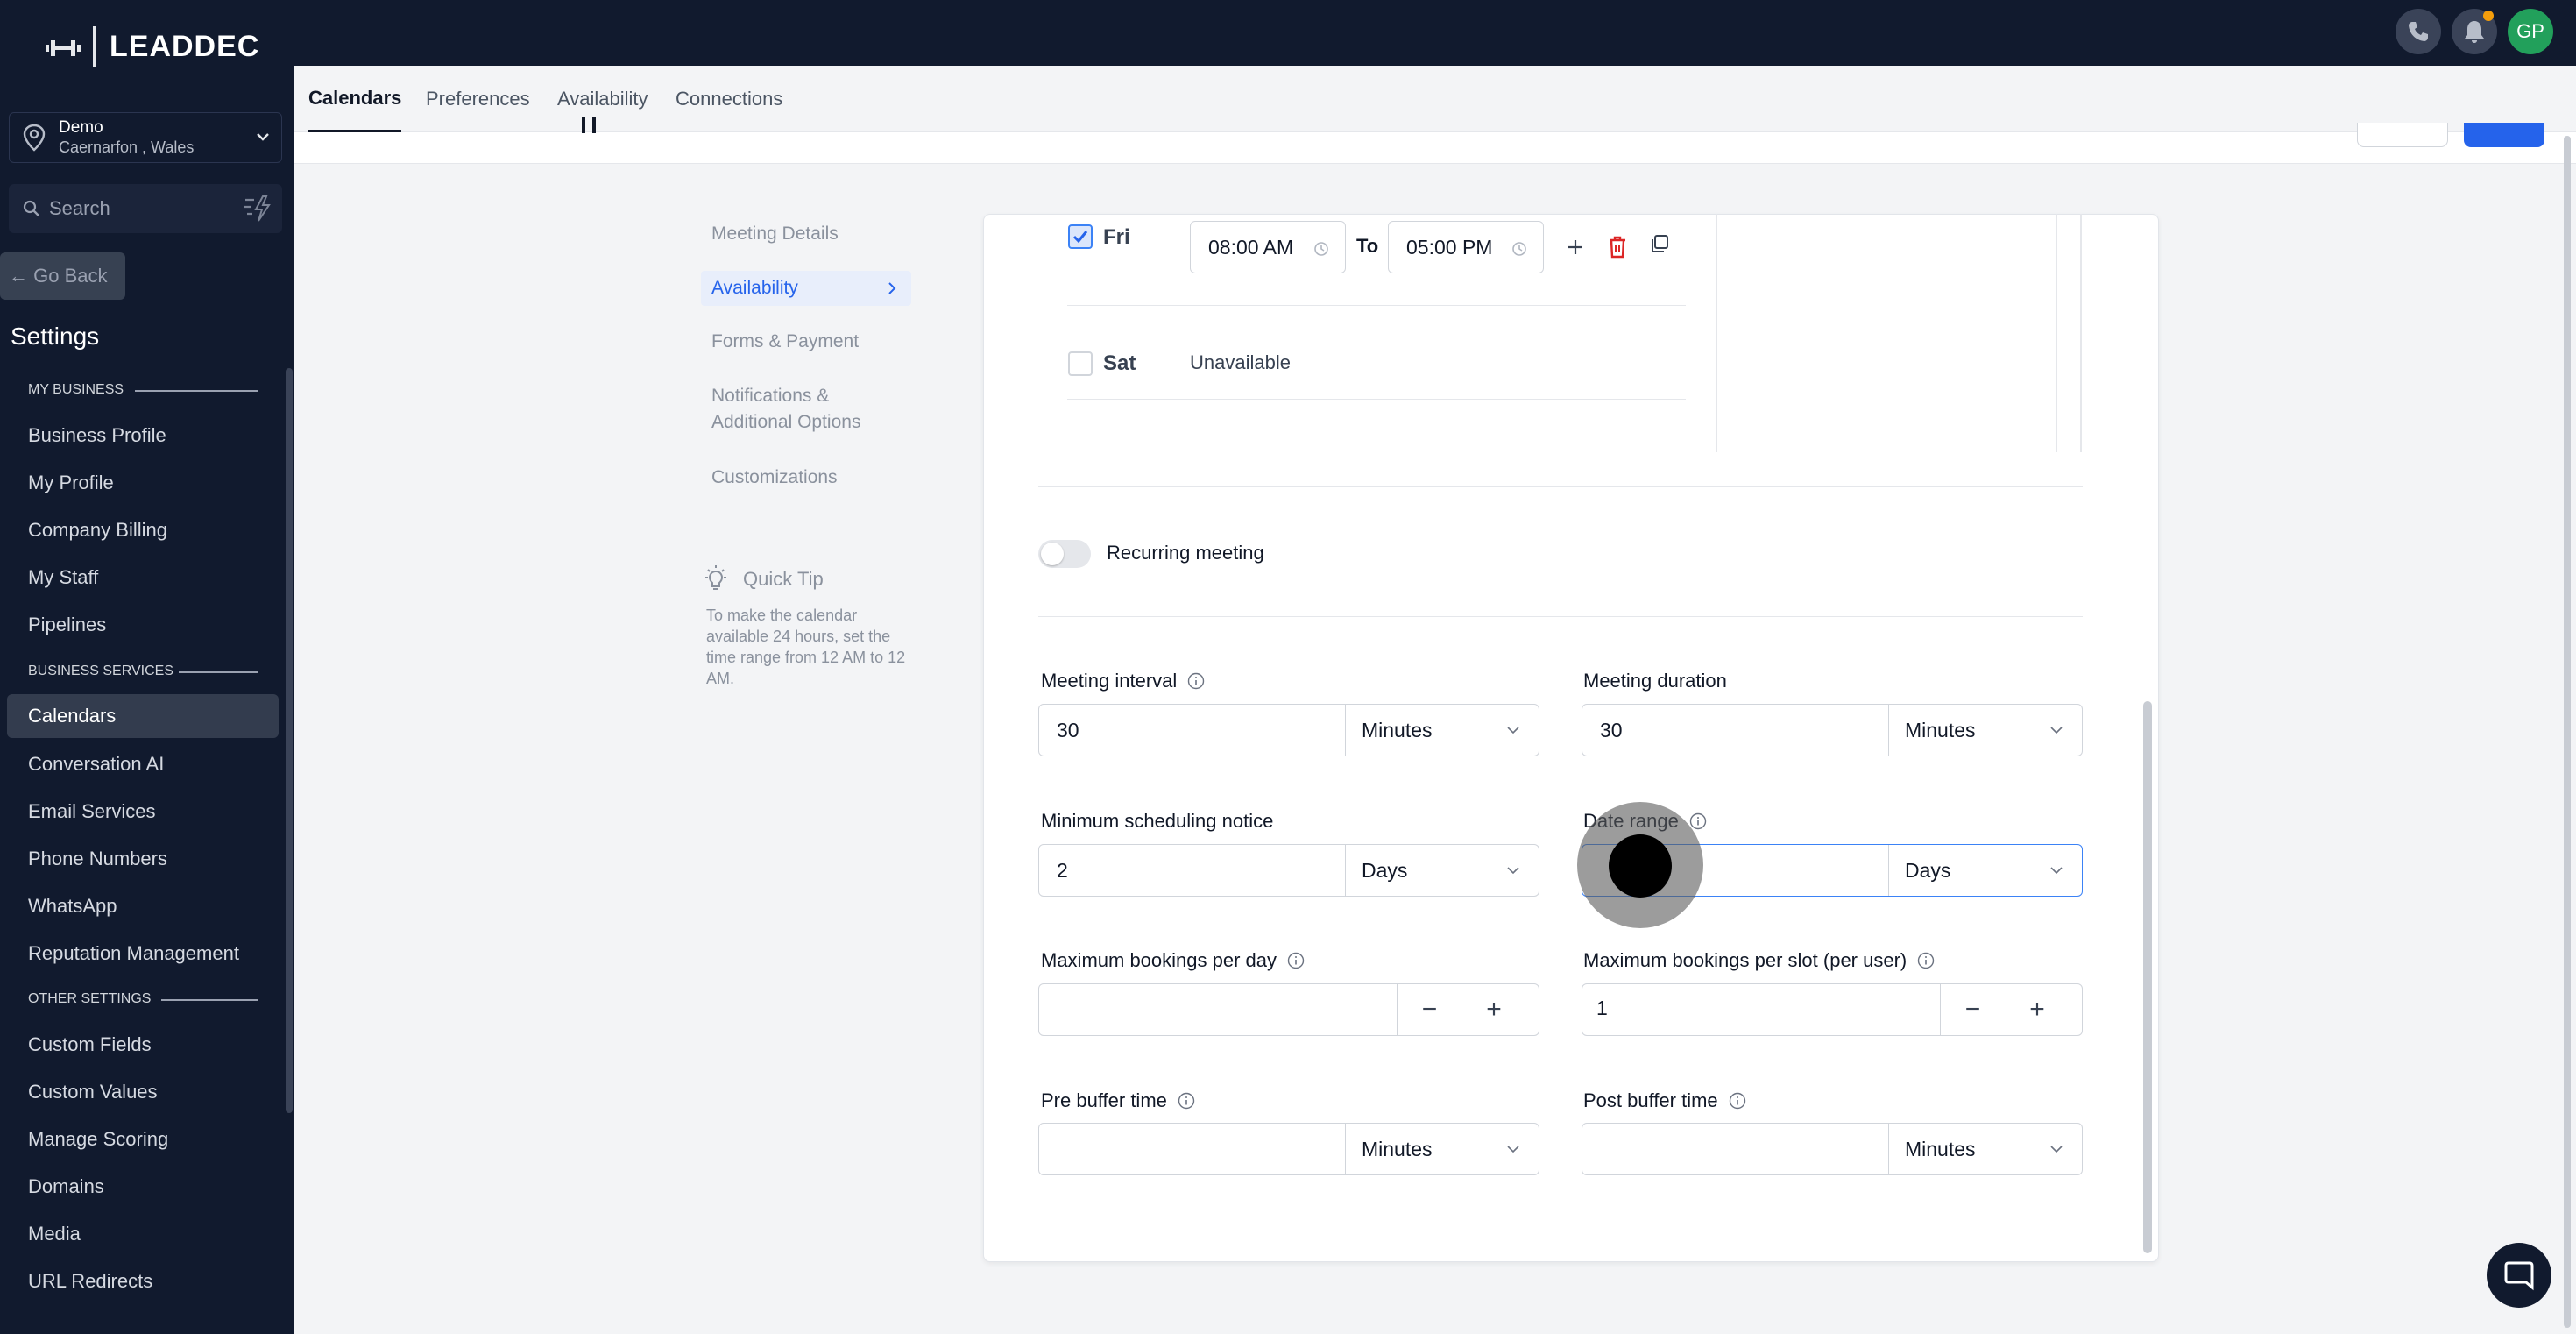 Image resolution: width=2576 pixels, height=1334 pixels. Describe the element at coordinates (592, 125) in the screenshot. I see `header-title-fragment` at that location.